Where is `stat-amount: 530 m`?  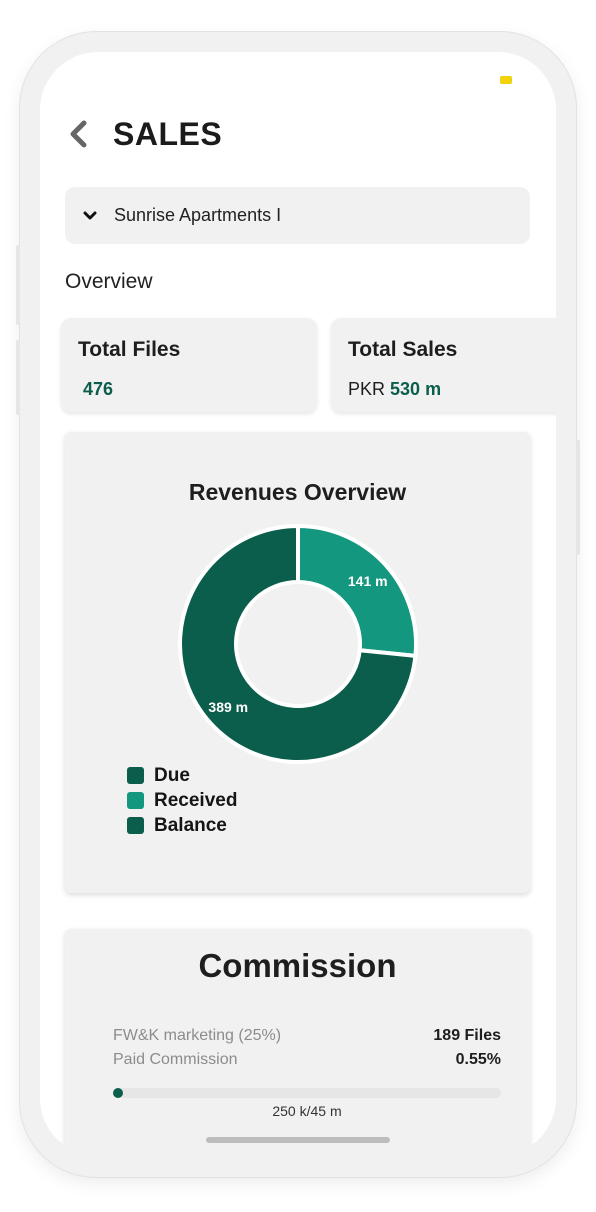
stat-amount: 530 m is located at coordinates (416, 389).